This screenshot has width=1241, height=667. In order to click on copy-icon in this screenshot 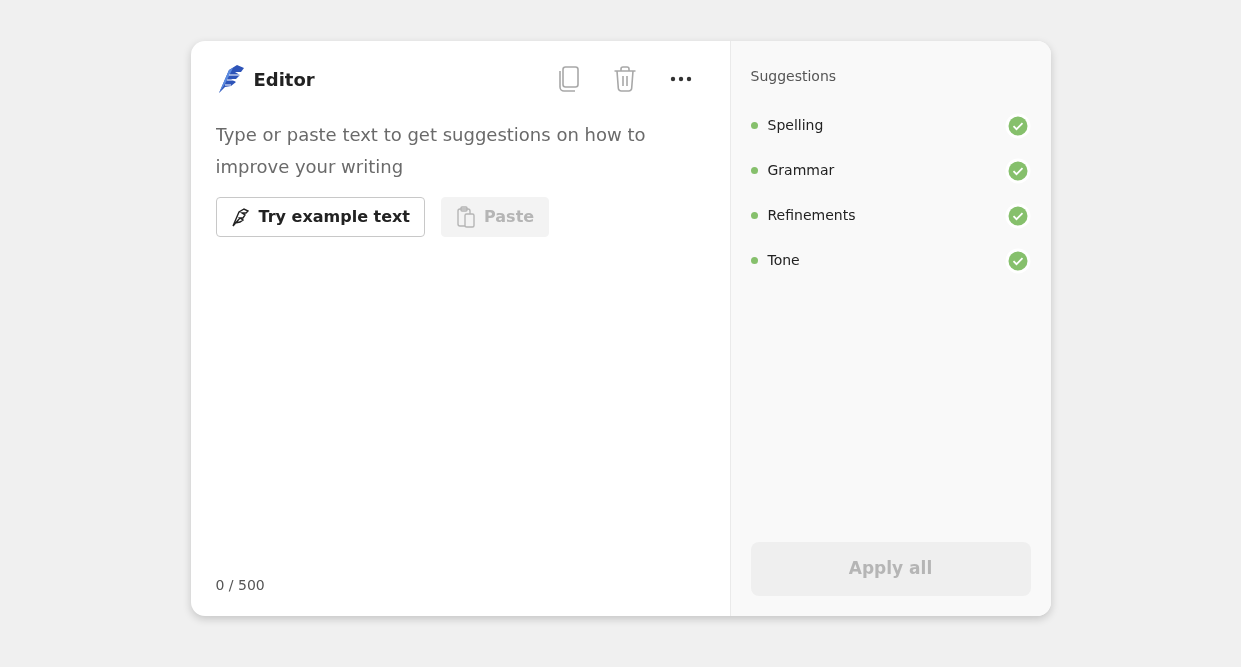, I will do `click(568, 79)`.